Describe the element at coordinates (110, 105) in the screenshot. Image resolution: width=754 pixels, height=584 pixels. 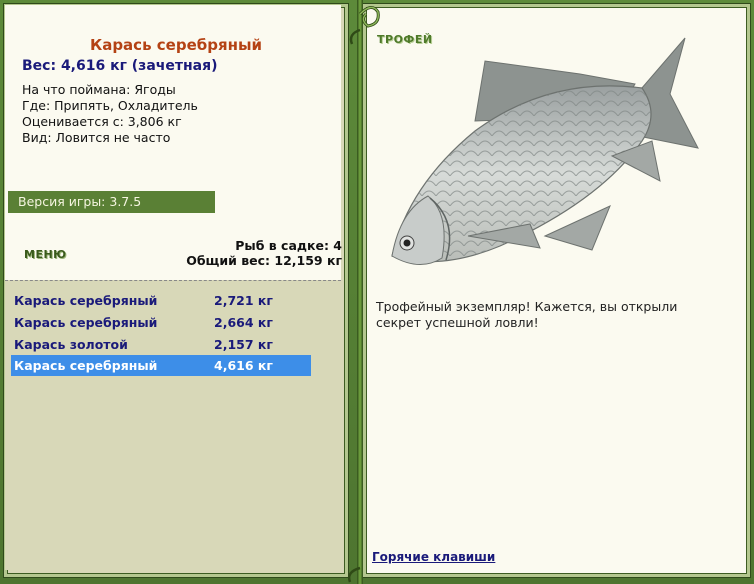
I see `location-info: Где: Припять, Охладитель` at that location.